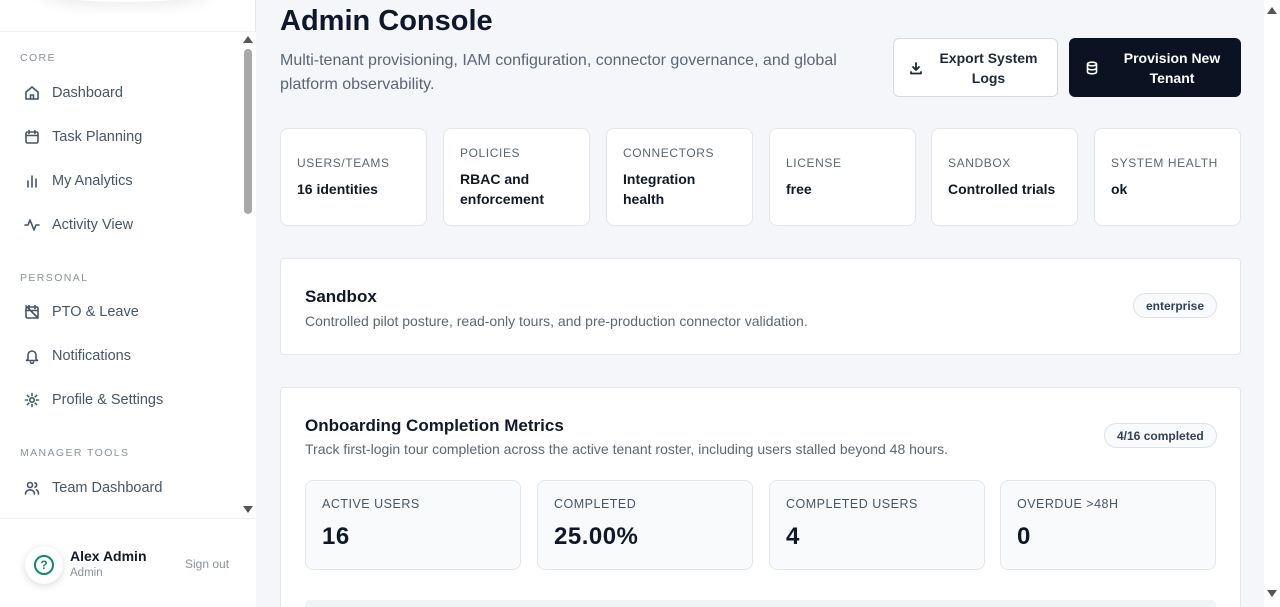  What do you see at coordinates (916, 67) in the screenshot?
I see `download-icon` at bounding box center [916, 67].